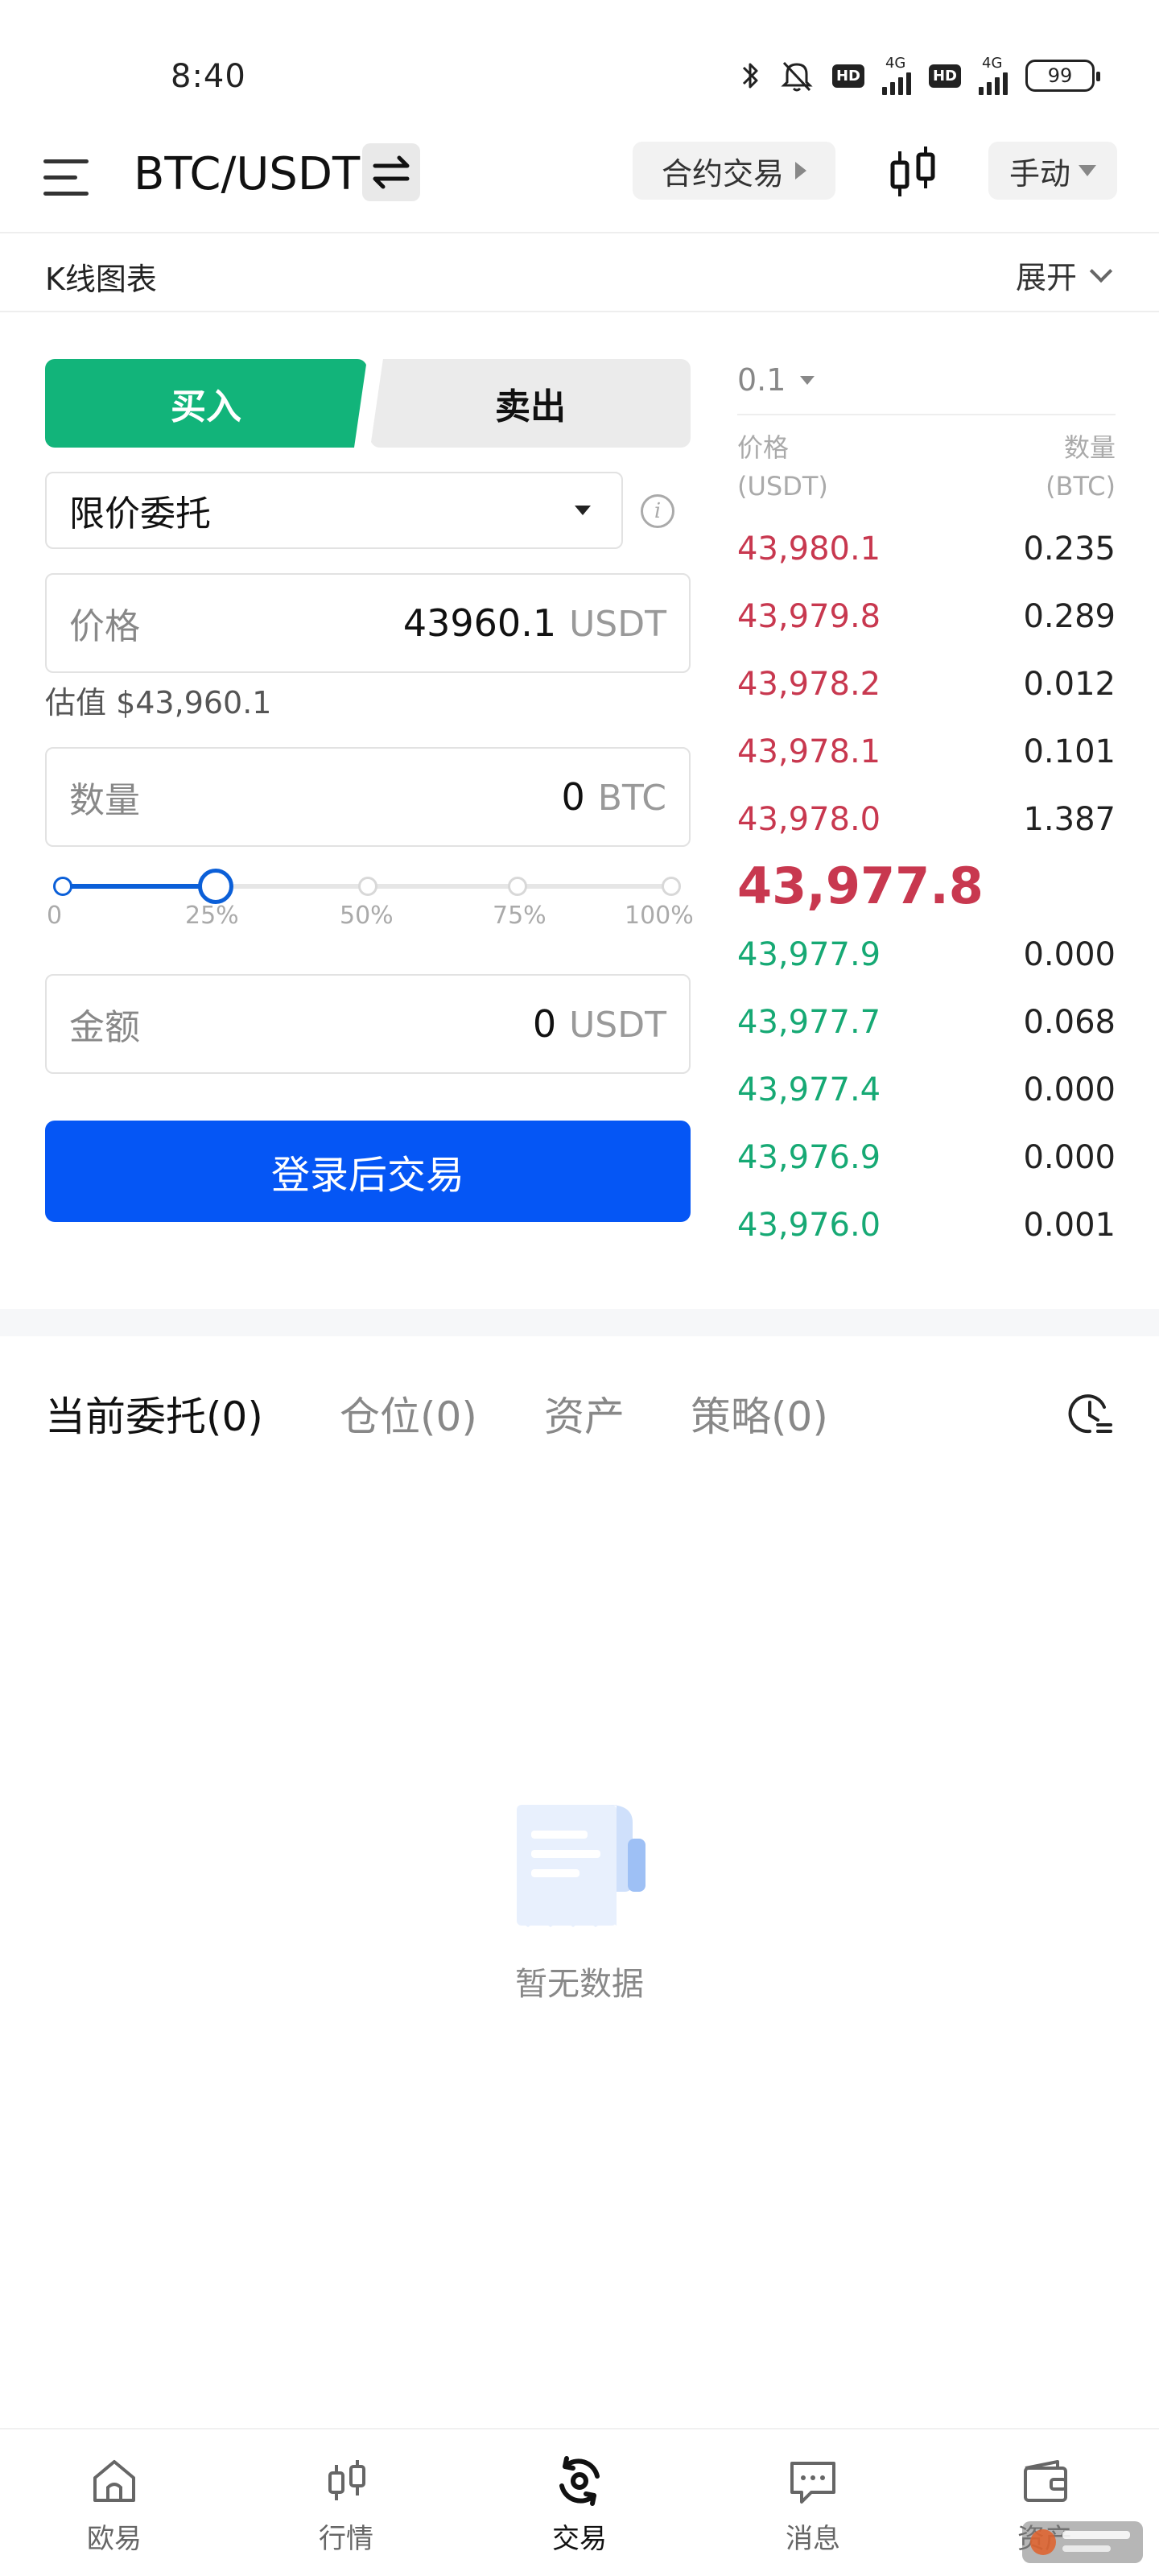  What do you see at coordinates (247, 174) in the screenshot?
I see `pair-title: BTC/USDT` at bounding box center [247, 174].